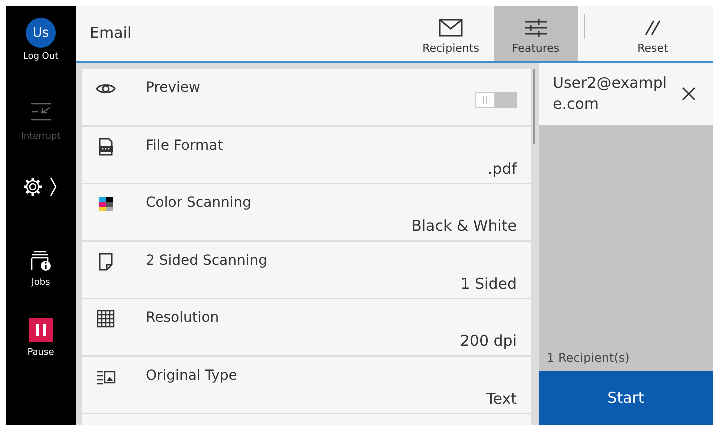 The height and width of the screenshot is (425, 713). Describe the element at coordinates (488, 342) in the screenshot. I see `feature-value: 200 dpi` at that location.